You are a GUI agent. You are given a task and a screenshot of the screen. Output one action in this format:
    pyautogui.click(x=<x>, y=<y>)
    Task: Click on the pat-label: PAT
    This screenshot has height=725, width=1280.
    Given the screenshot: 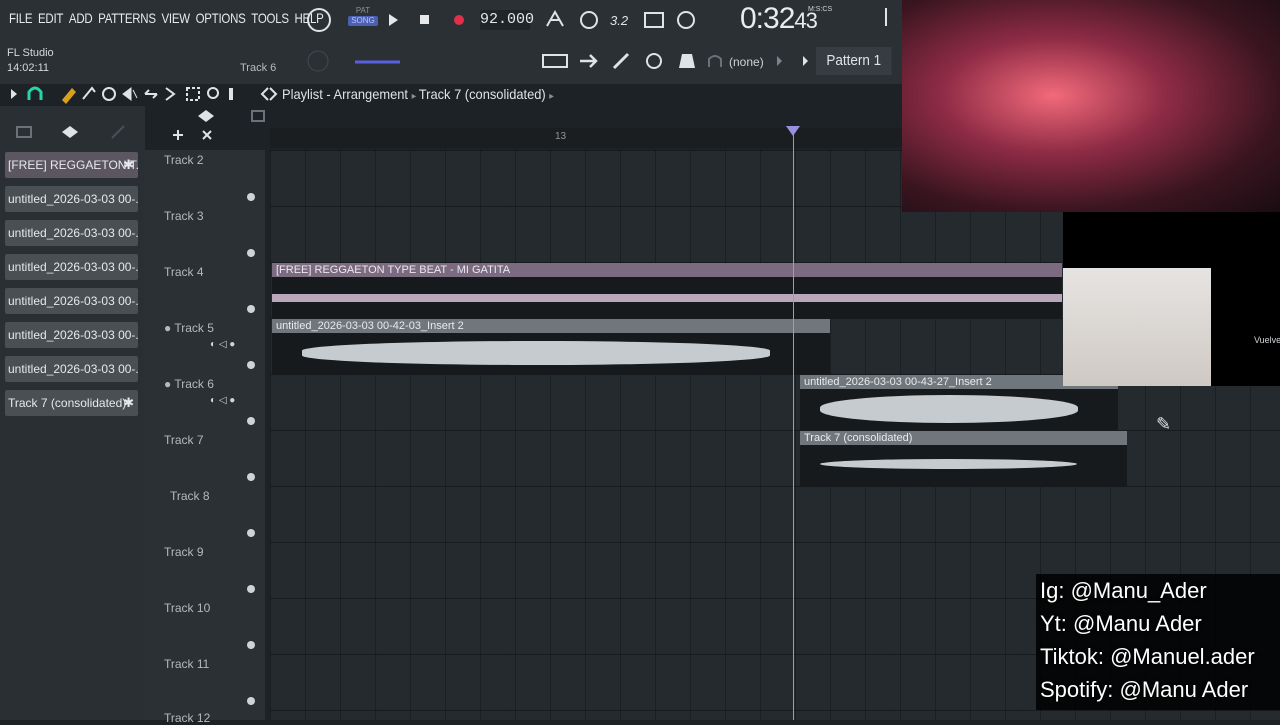 What is the action you would take?
    pyautogui.click(x=363, y=10)
    